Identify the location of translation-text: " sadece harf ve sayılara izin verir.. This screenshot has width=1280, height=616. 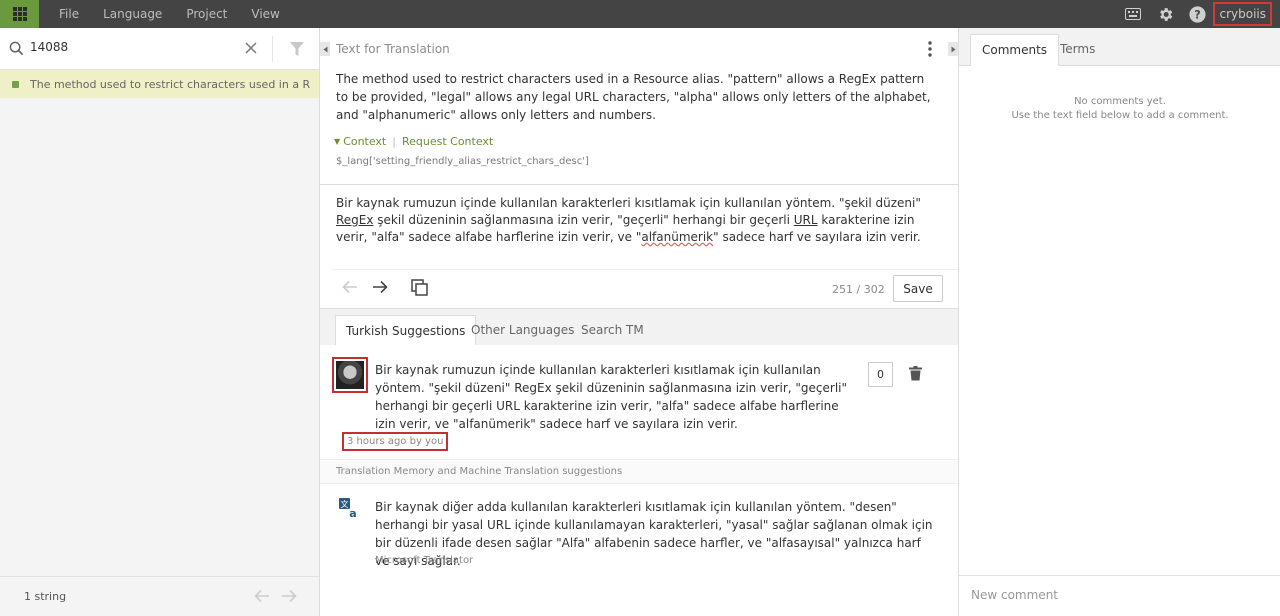
(817, 237).